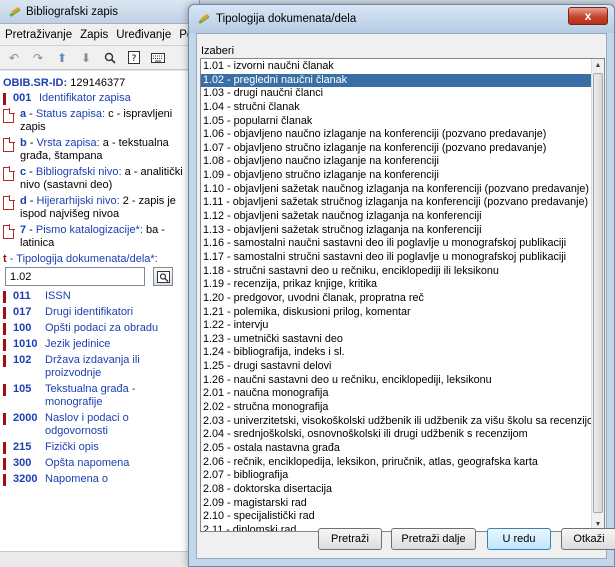 The width and height of the screenshot is (615, 567). I want to click on list-item: 1.01 - izvorni naučni članak, so click(396, 67).